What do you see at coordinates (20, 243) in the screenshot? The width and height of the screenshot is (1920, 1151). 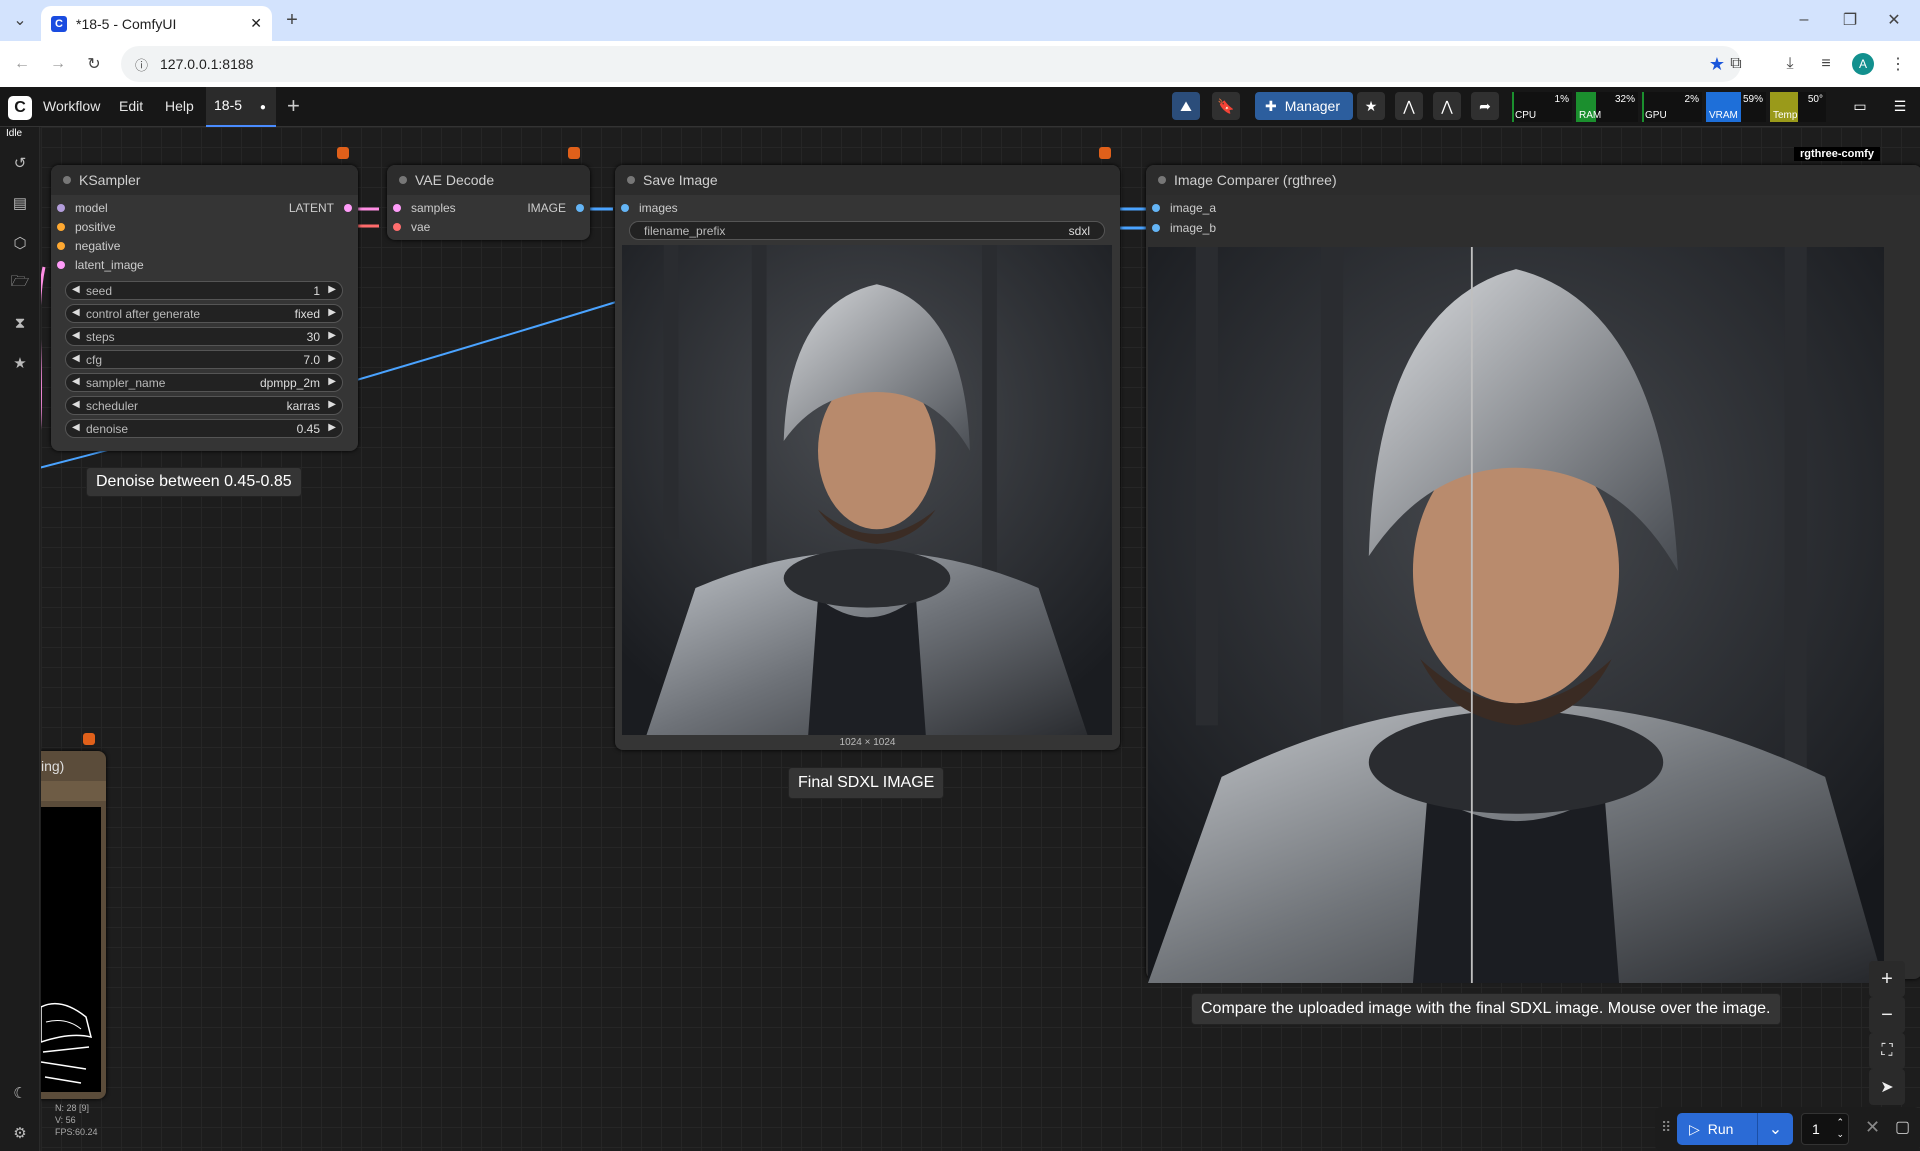 I see `model-library-icon: ⬡` at bounding box center [20, 243].